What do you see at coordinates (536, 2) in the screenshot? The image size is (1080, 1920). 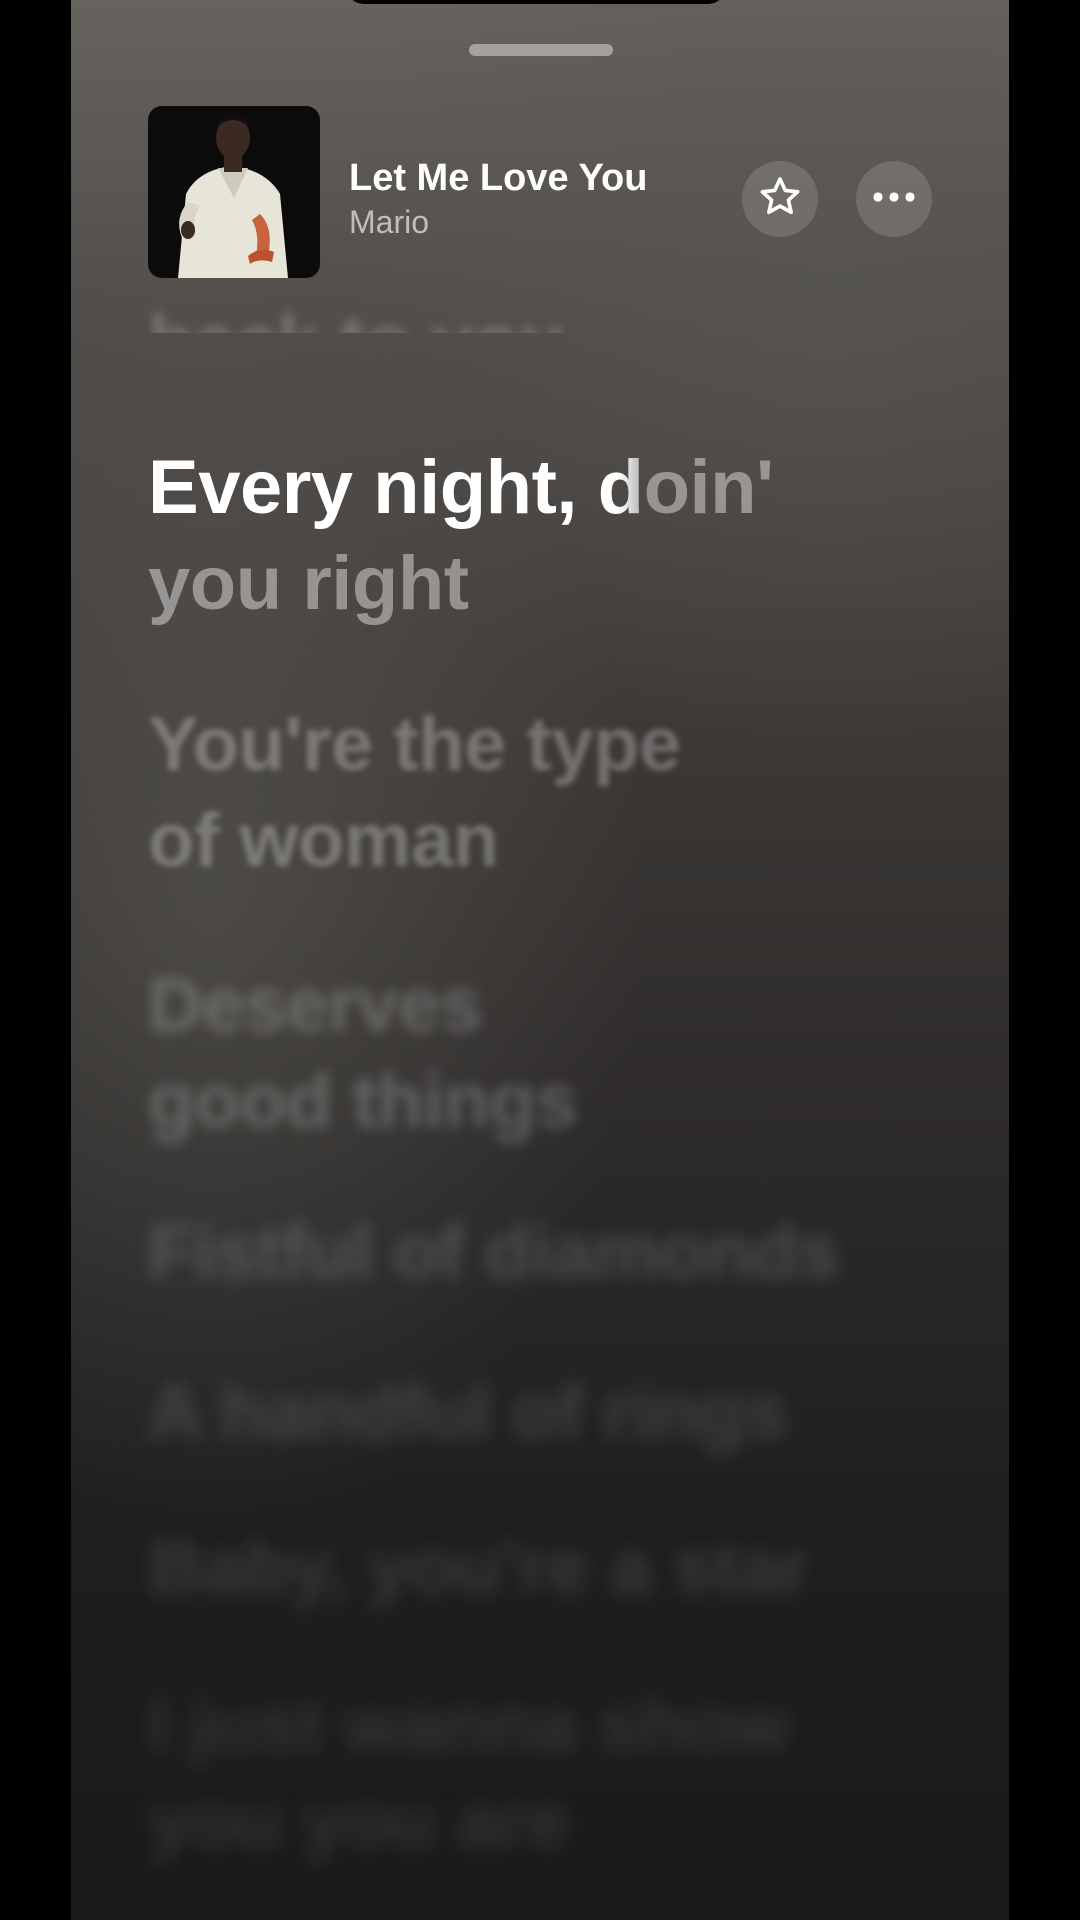 I see `dynamic-island` at bounding box center [536, 2].